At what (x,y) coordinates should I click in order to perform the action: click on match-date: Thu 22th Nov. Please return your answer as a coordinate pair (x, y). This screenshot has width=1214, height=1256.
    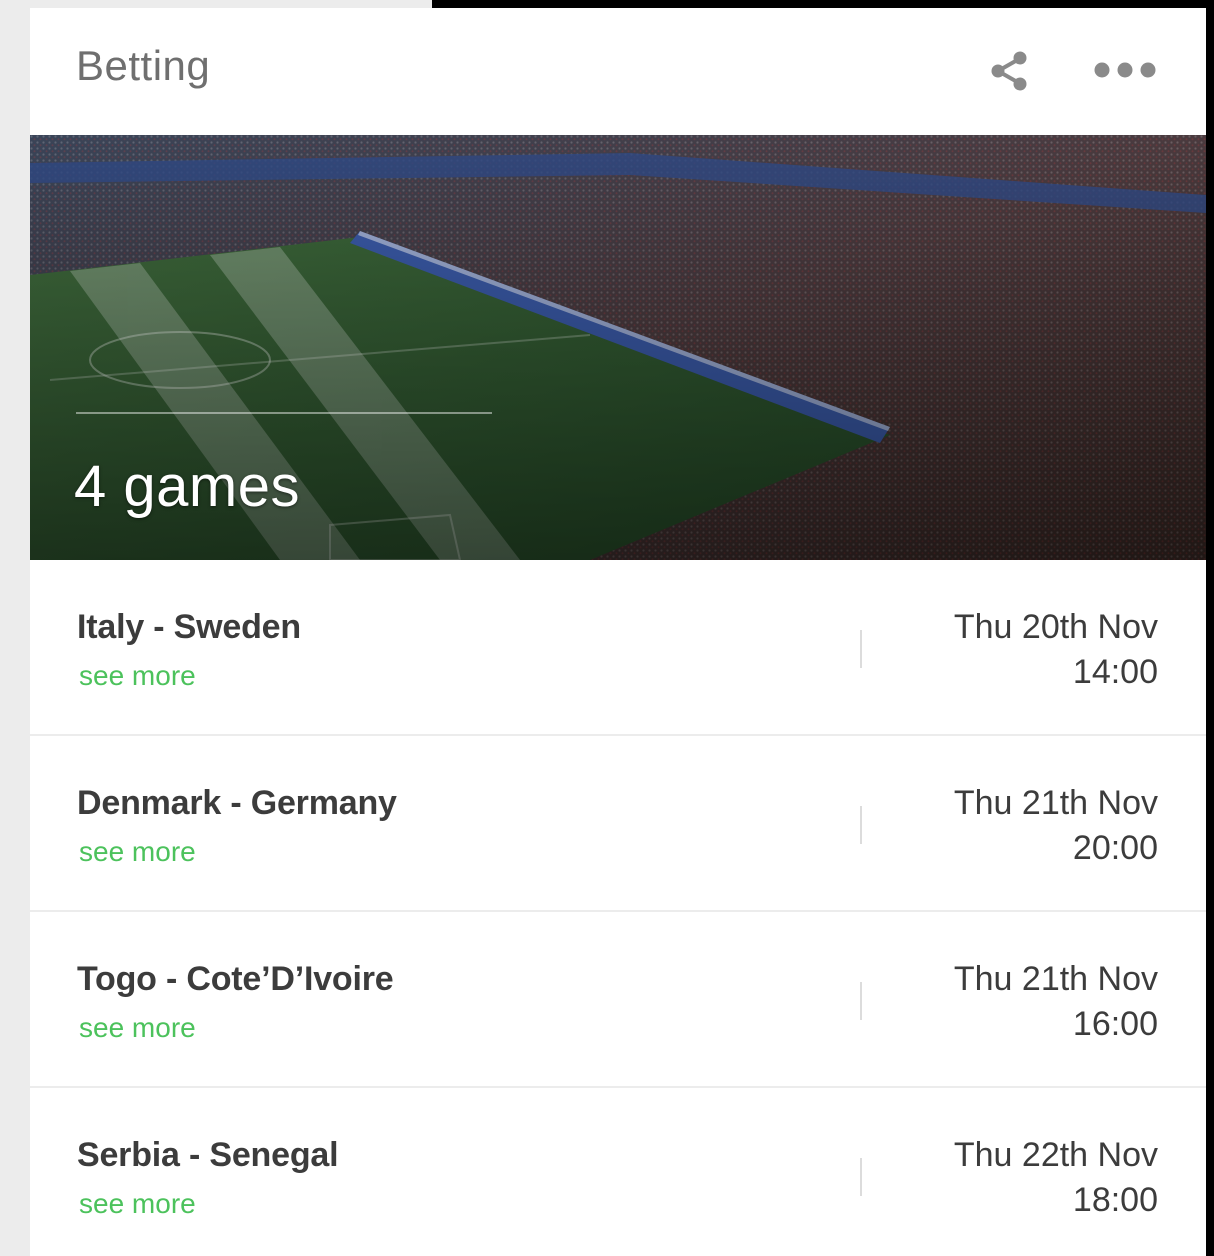
    Looking at the image, I should click on (1055, 1155).